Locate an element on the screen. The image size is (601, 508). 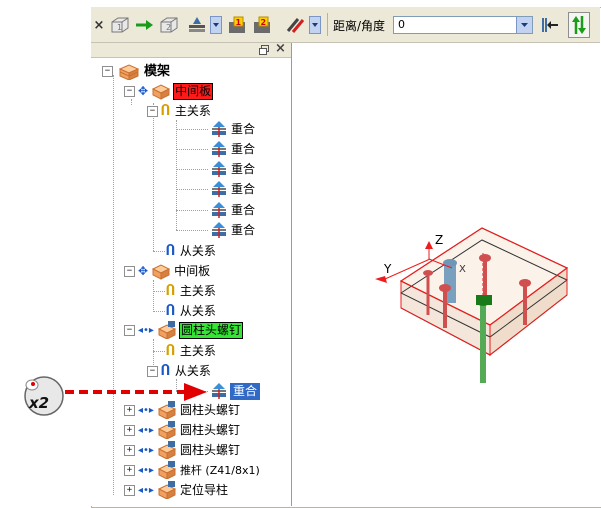
arrow-left-stop-icon is located at coordinates (550, 25).